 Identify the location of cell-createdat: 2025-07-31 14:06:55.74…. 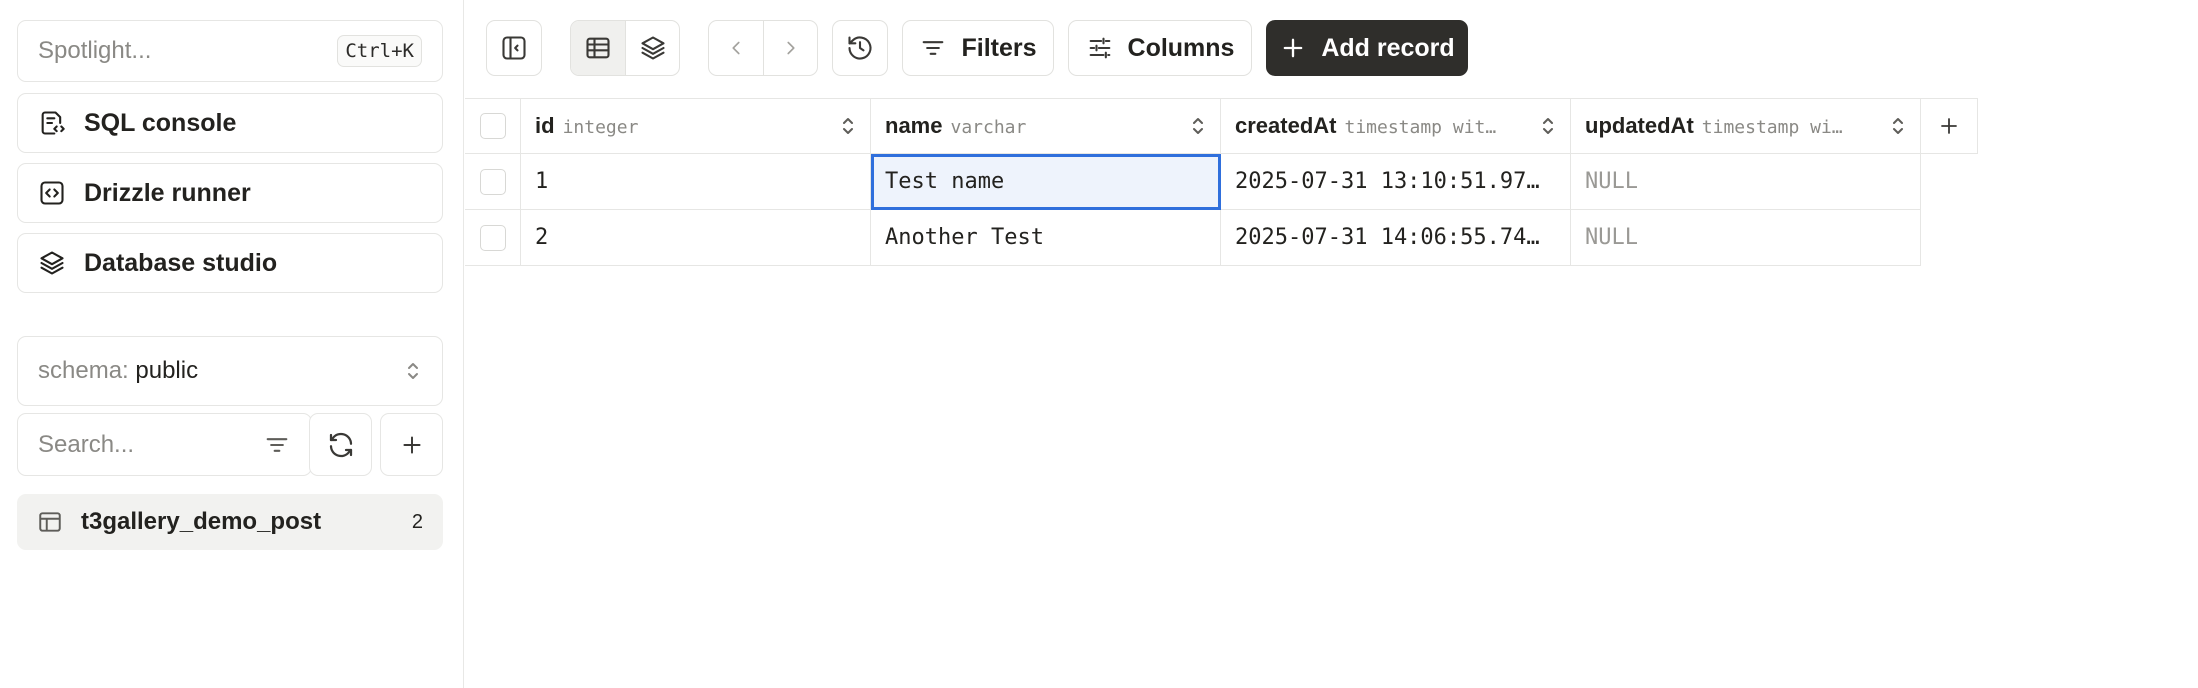
(1396, 238).